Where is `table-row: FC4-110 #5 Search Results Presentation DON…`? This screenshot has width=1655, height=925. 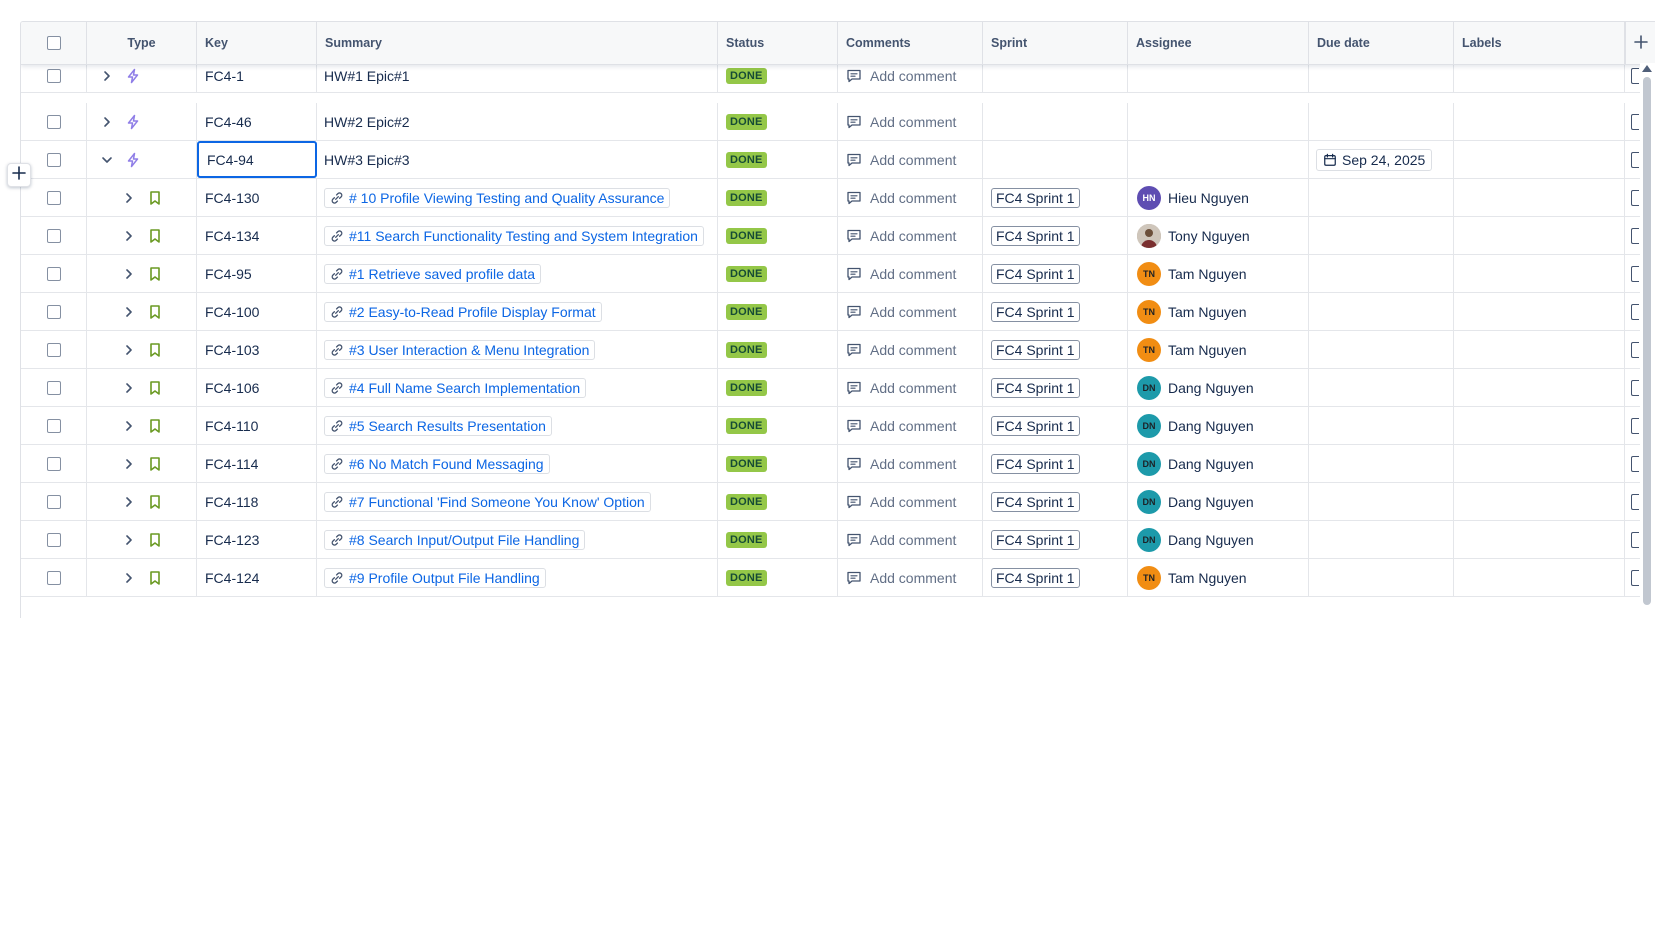 table-row: FC4-110 #5 Search Results Presentation DON… is located at coordinates (838, 426).